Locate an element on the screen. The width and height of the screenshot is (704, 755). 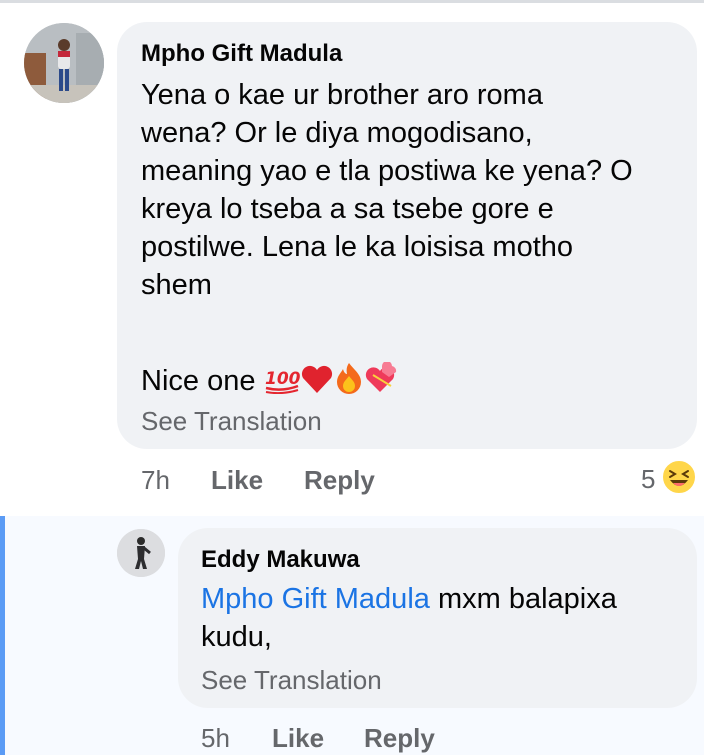
reply-author-avatar is located at coordinates (141, 553).